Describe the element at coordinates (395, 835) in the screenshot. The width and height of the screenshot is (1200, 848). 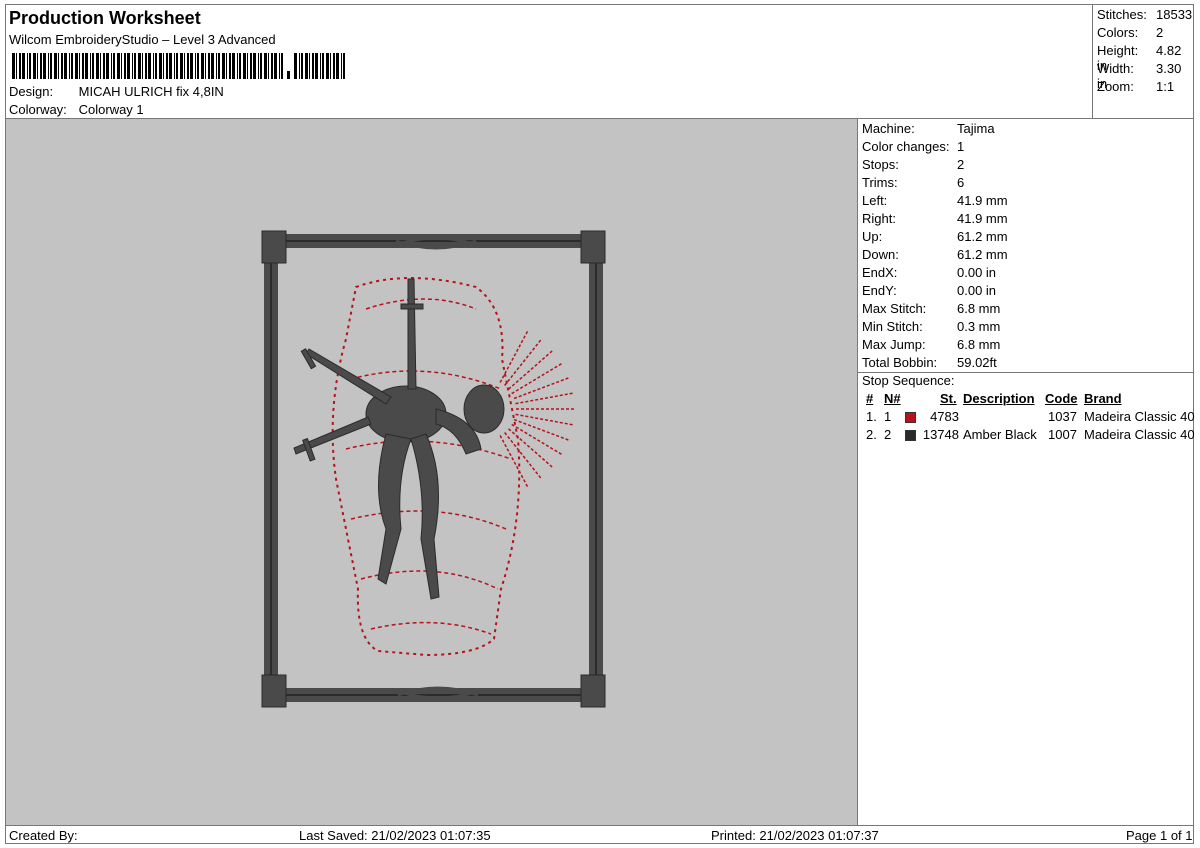
I see `last-saved: Last Saved: 21/02/2023 01:07:35` at that location.